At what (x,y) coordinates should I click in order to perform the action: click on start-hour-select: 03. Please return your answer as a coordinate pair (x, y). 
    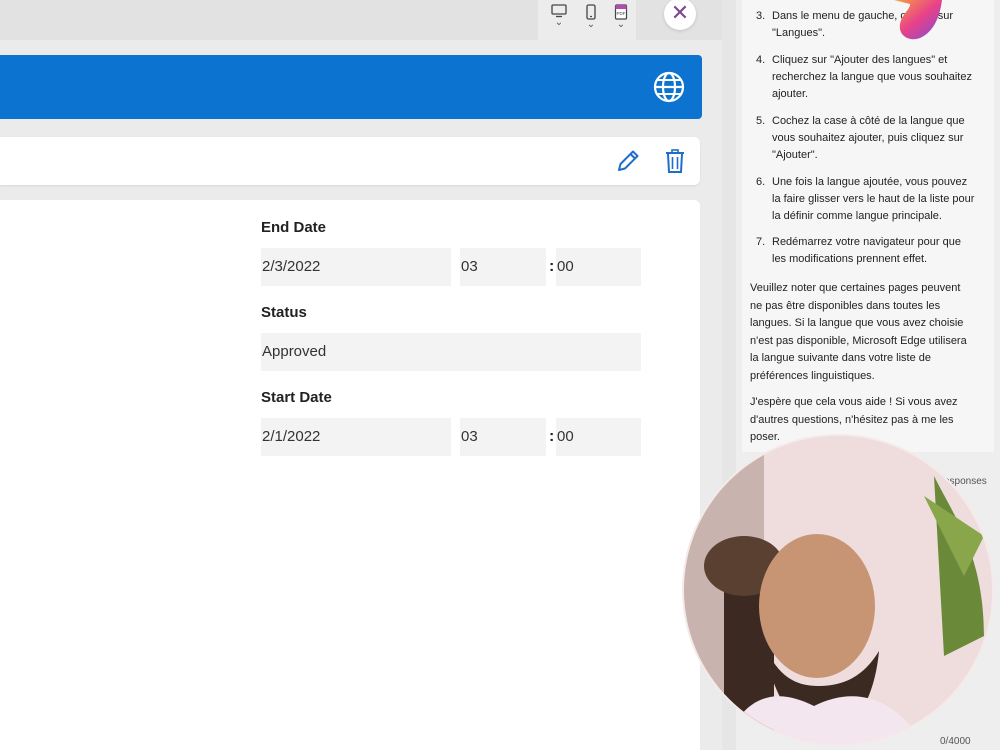
    Looking at the image, I should click on (503, 437).